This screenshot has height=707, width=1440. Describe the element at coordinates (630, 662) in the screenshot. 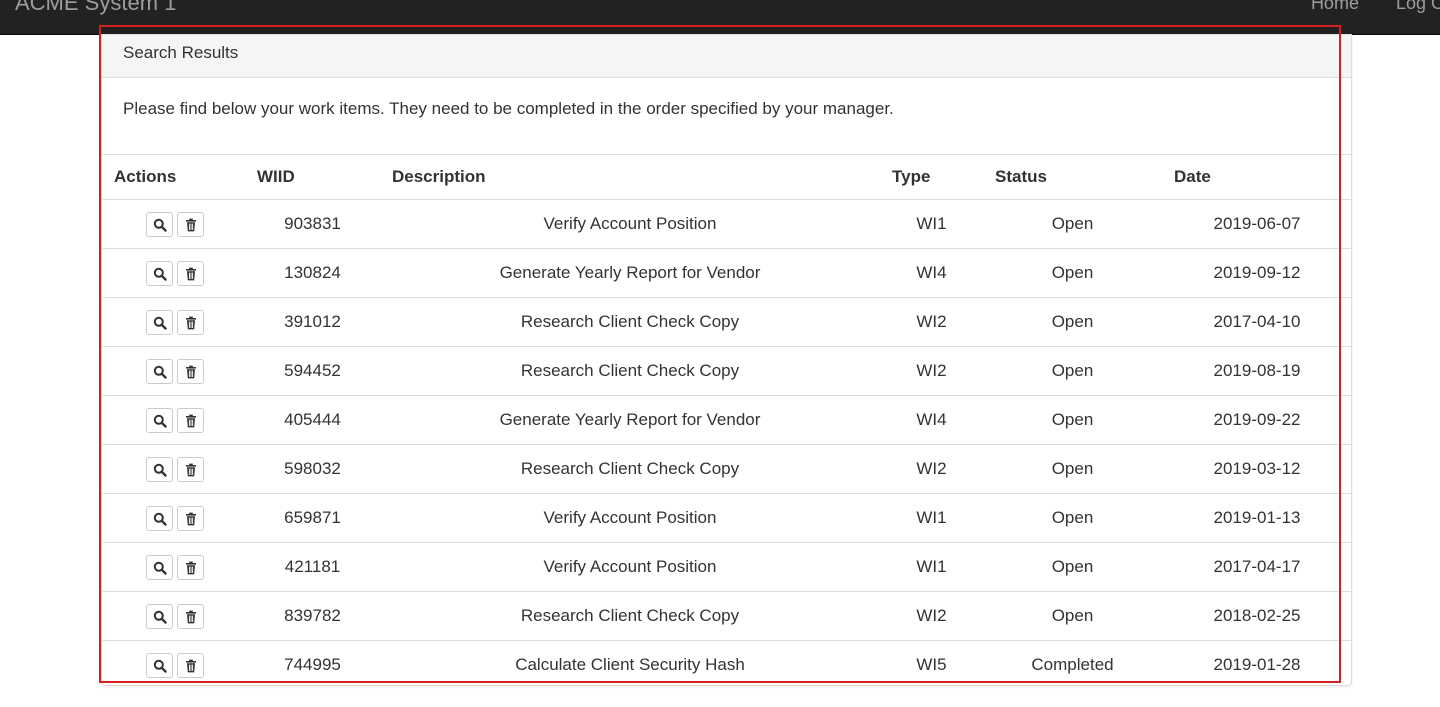

I see `description-cell: Calculate Client Security Hash` at that location.